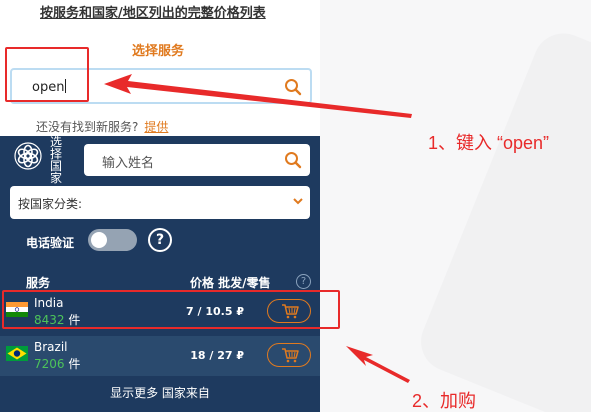  Describe the element at coordinates (47, 74) in the screenshot. I see `search-highlight-box` at that location.